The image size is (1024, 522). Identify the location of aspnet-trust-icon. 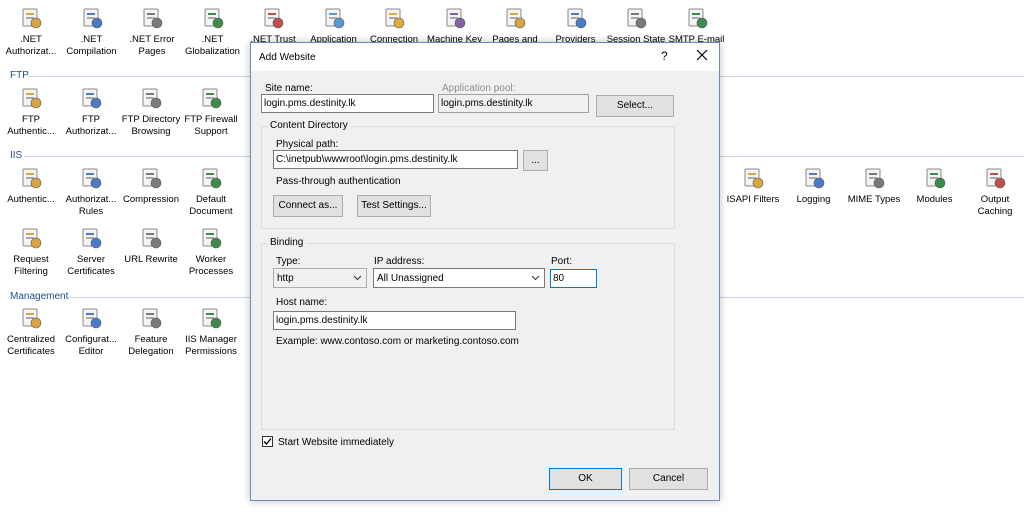
(273, 18).